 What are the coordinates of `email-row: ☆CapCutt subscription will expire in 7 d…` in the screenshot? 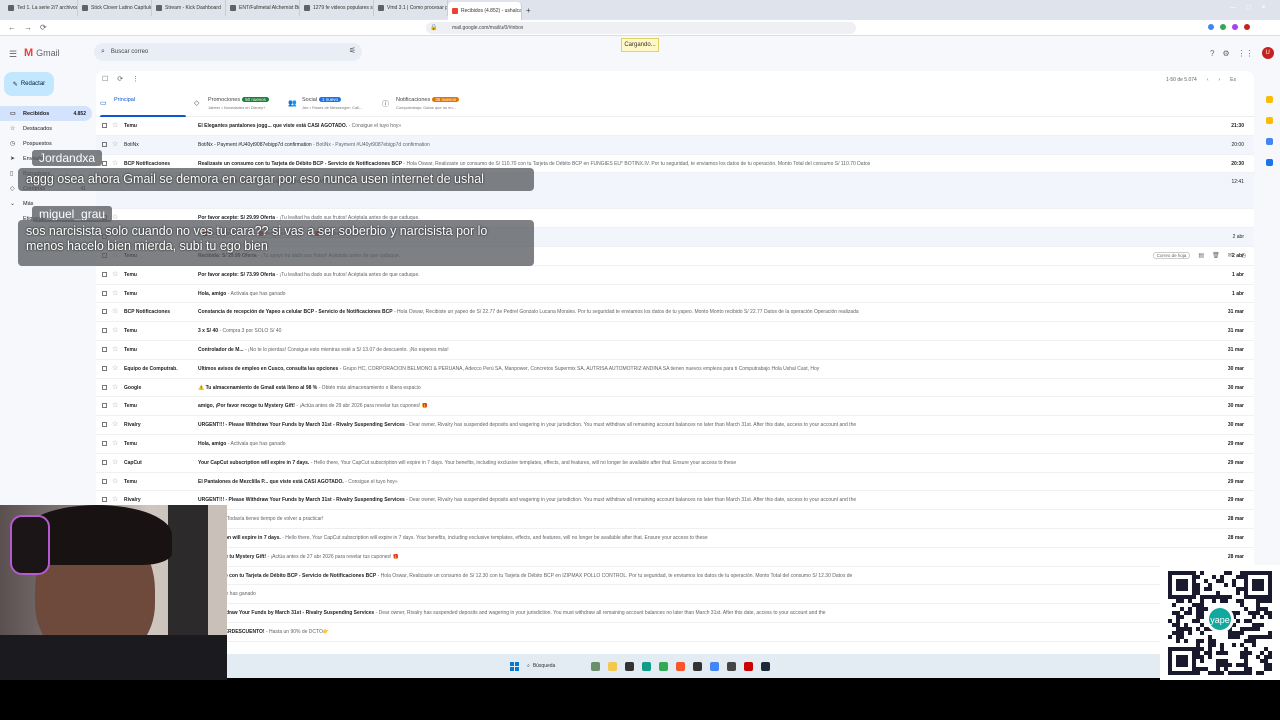 It's located at (675, 538).